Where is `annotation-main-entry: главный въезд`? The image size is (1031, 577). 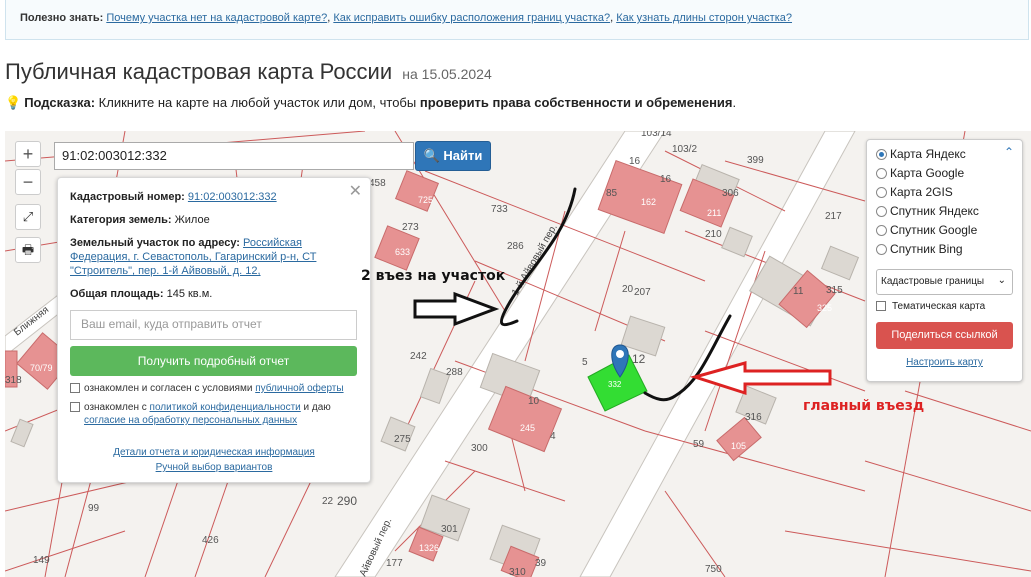 annotation-main-entry: главный въезд is located at coordinates (864, 406).